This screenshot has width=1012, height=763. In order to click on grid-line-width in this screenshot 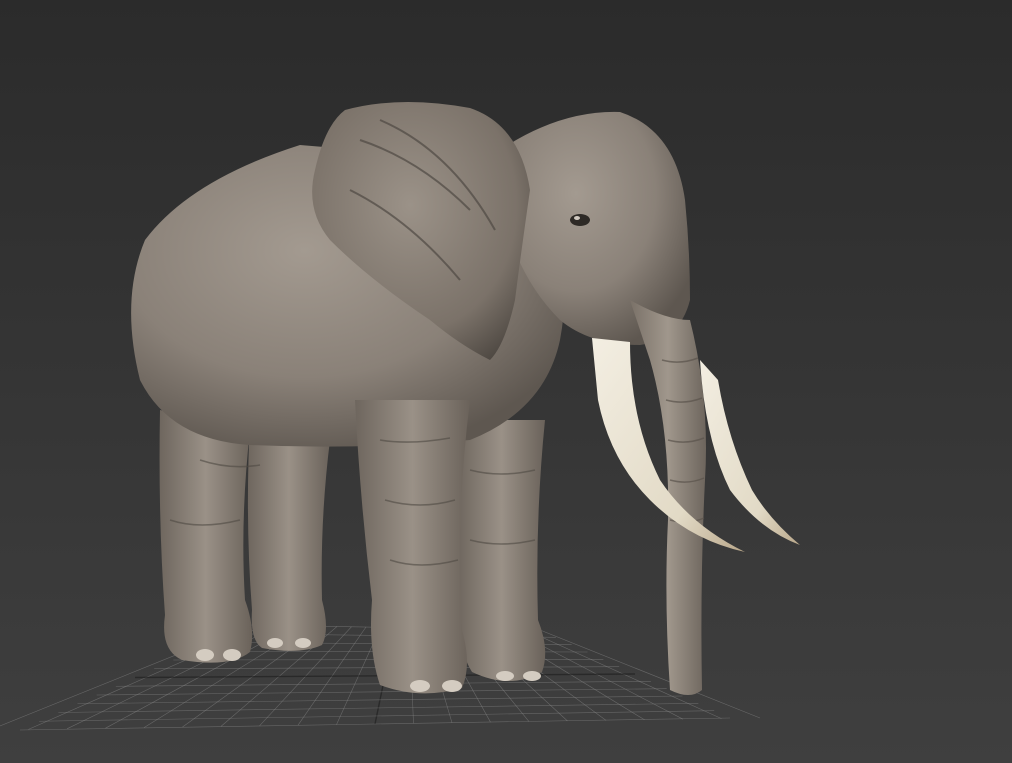, I will do `click(377, 716)`.